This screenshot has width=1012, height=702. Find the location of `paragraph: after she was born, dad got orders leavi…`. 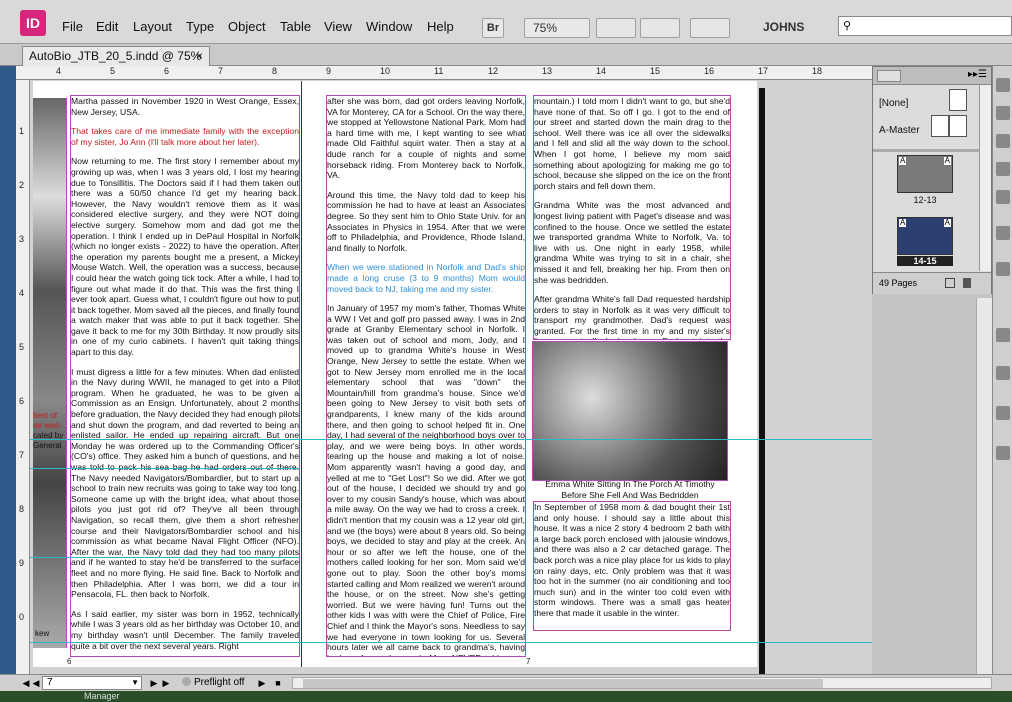

paragraph: after she was born, dad got orders leavi… is located at coordinates (426, 138).